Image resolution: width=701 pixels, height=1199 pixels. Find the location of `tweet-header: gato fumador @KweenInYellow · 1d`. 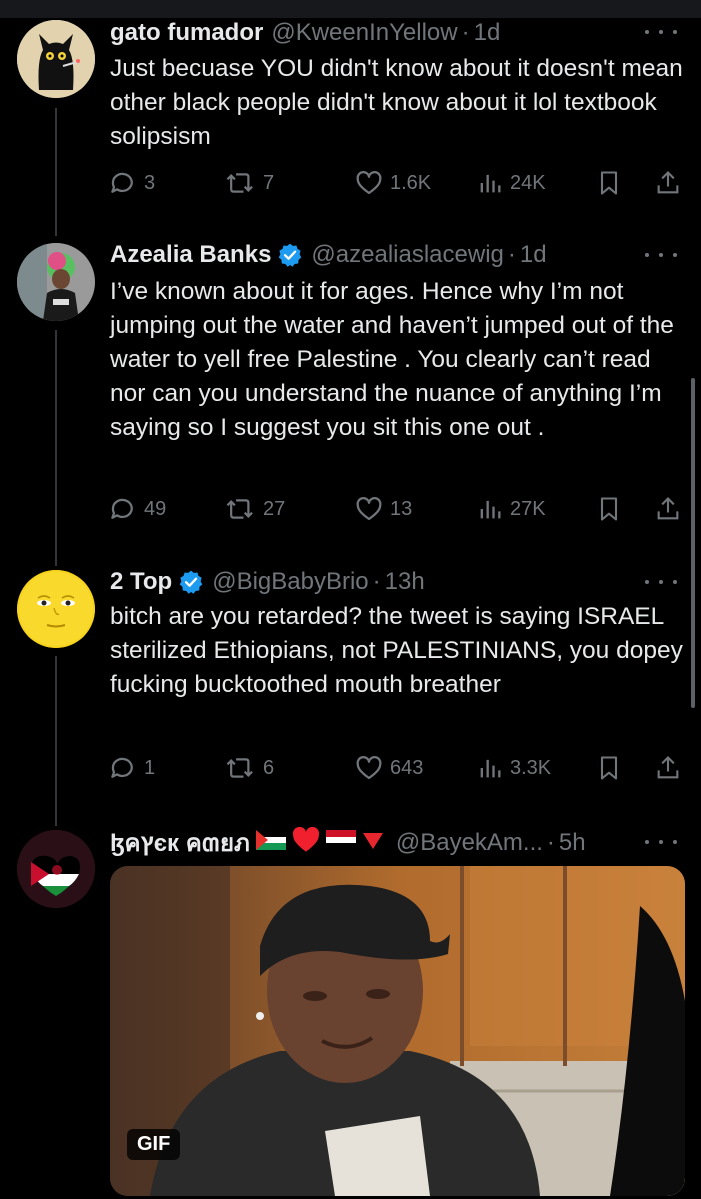

tweet-header: gato fumador @KweenInYellow · 1d is located at coordinates (375, 33).